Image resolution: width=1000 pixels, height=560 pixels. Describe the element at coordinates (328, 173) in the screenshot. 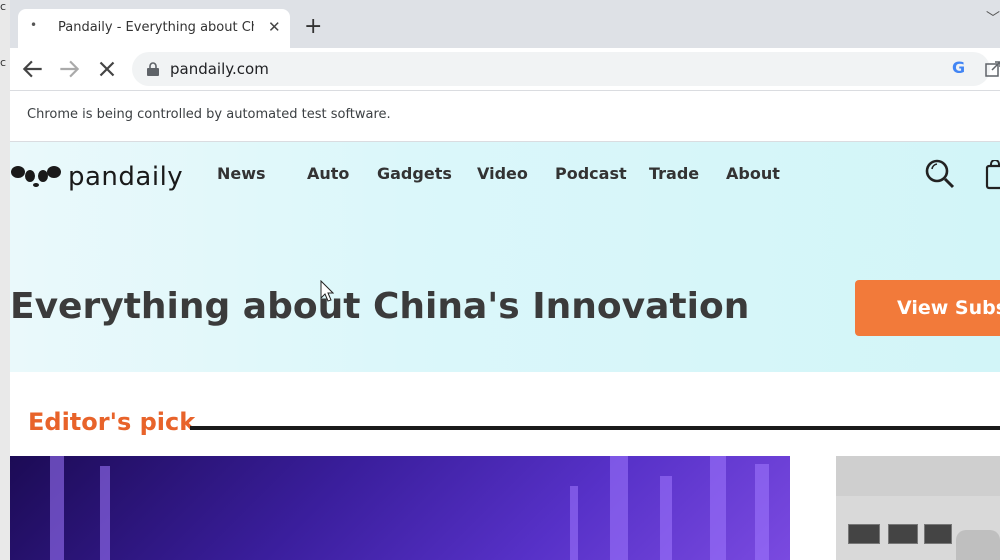

I see `nav-auto: Auto` at that location.